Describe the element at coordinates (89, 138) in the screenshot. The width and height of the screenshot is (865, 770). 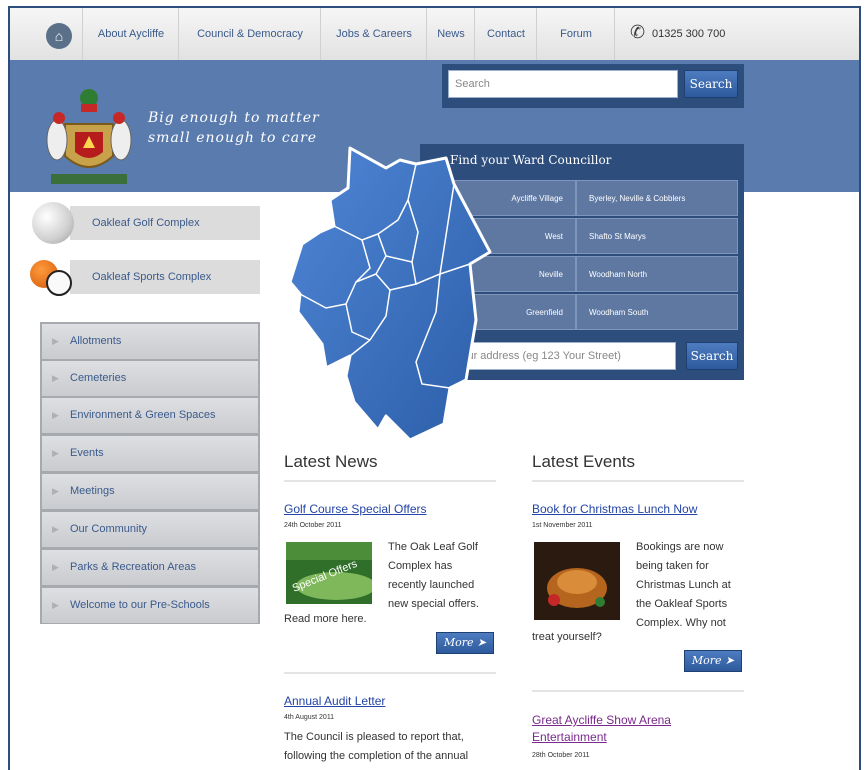
I see `coat-of-arms-logo` at that location.